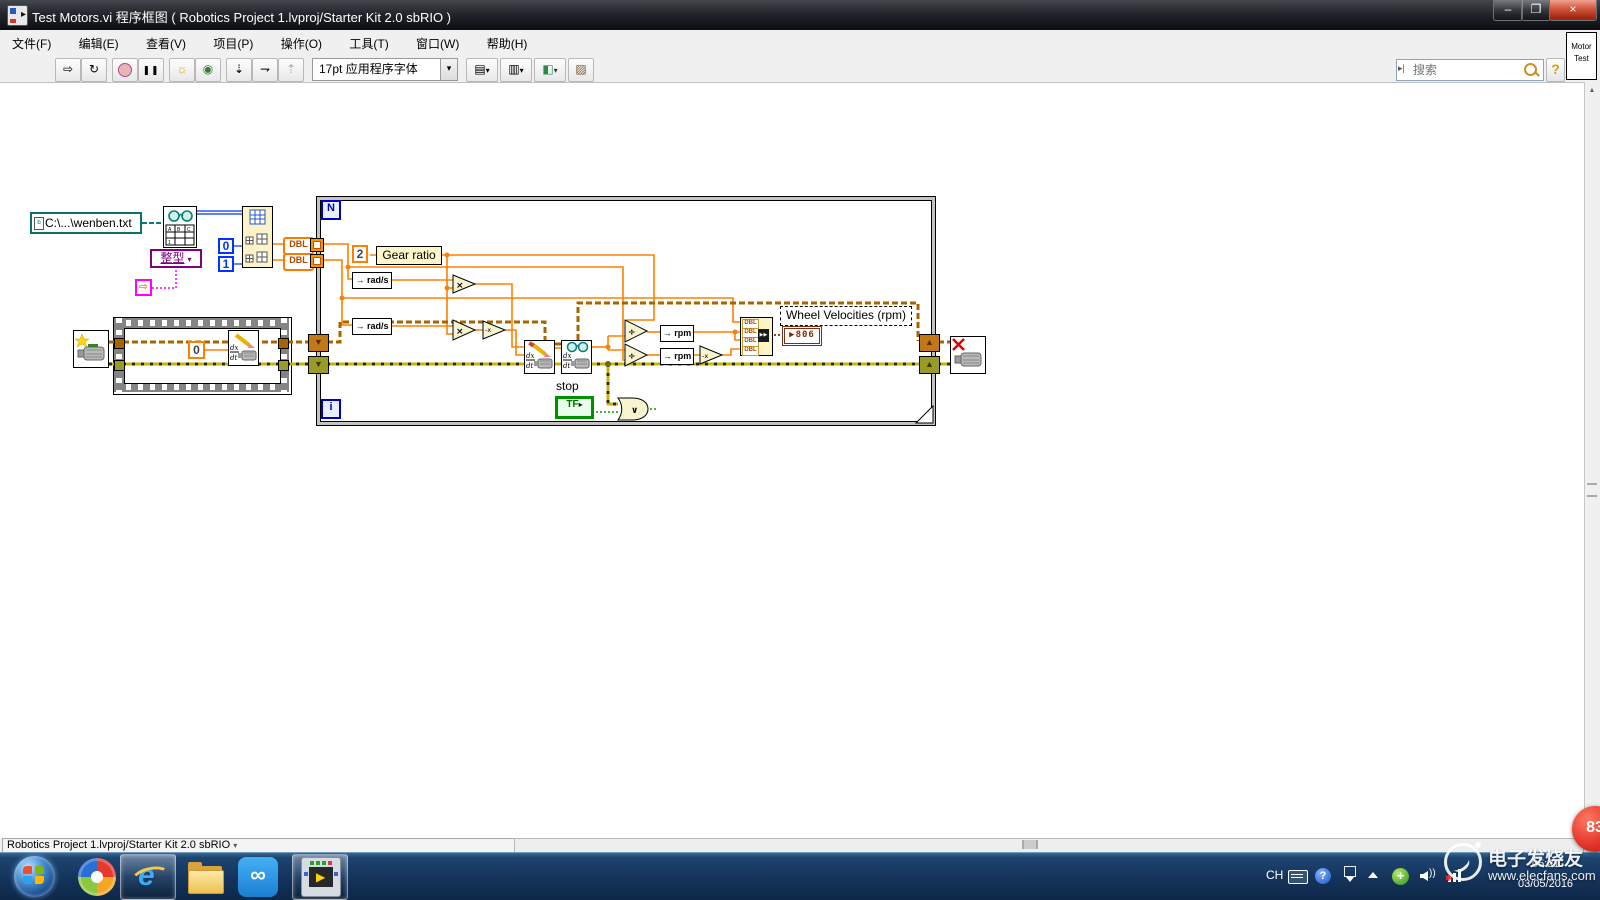 This screenshot has width=1600, height=900. I want to click on ring-dropdown-icon: ▾, so click(190, 259).